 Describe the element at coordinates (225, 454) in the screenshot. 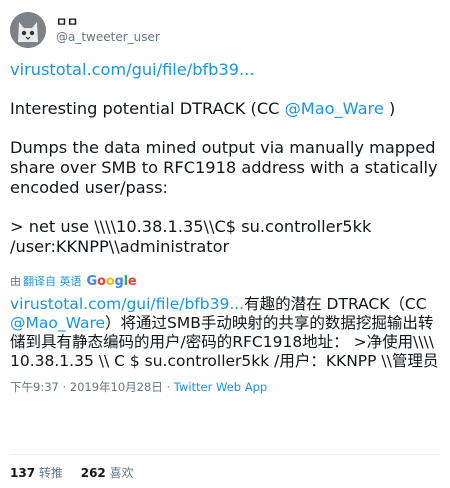

I see `divider` at that location.